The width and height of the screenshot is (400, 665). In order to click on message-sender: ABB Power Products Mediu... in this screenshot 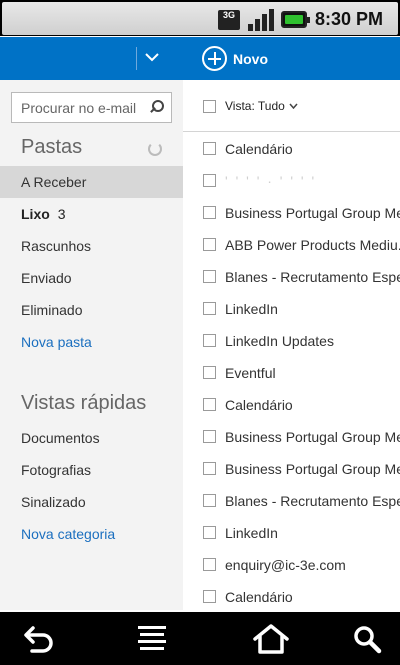, I will do `click(312, 245)`.